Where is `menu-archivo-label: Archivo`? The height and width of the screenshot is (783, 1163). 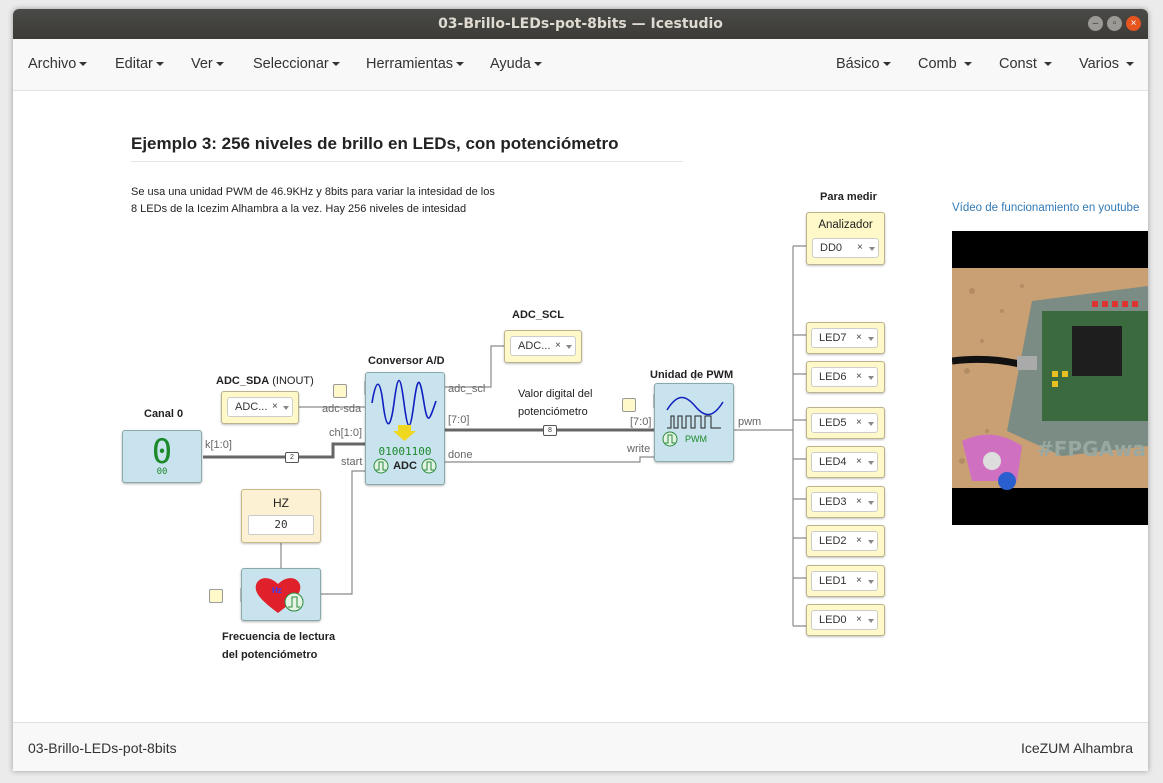
menu-archivo-label: Archivo is located at coordinates (52, 64).